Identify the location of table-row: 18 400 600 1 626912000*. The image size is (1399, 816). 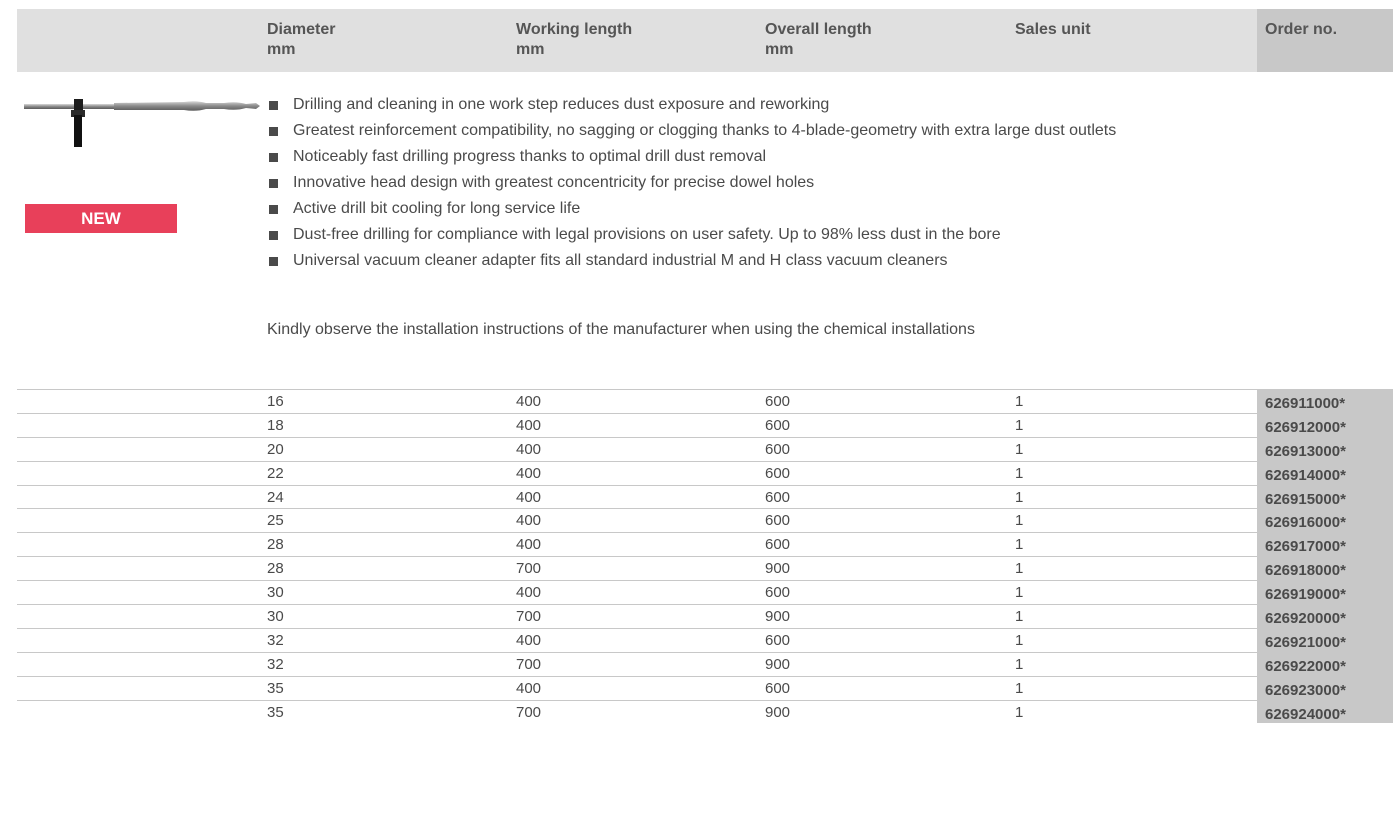
(705, 424).